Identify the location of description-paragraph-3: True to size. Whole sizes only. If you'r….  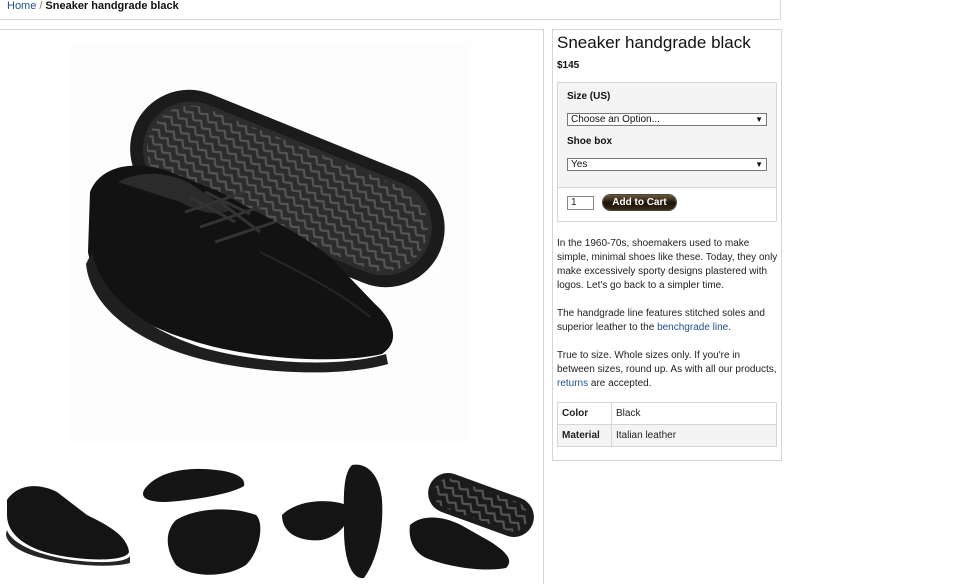
(668, 370).